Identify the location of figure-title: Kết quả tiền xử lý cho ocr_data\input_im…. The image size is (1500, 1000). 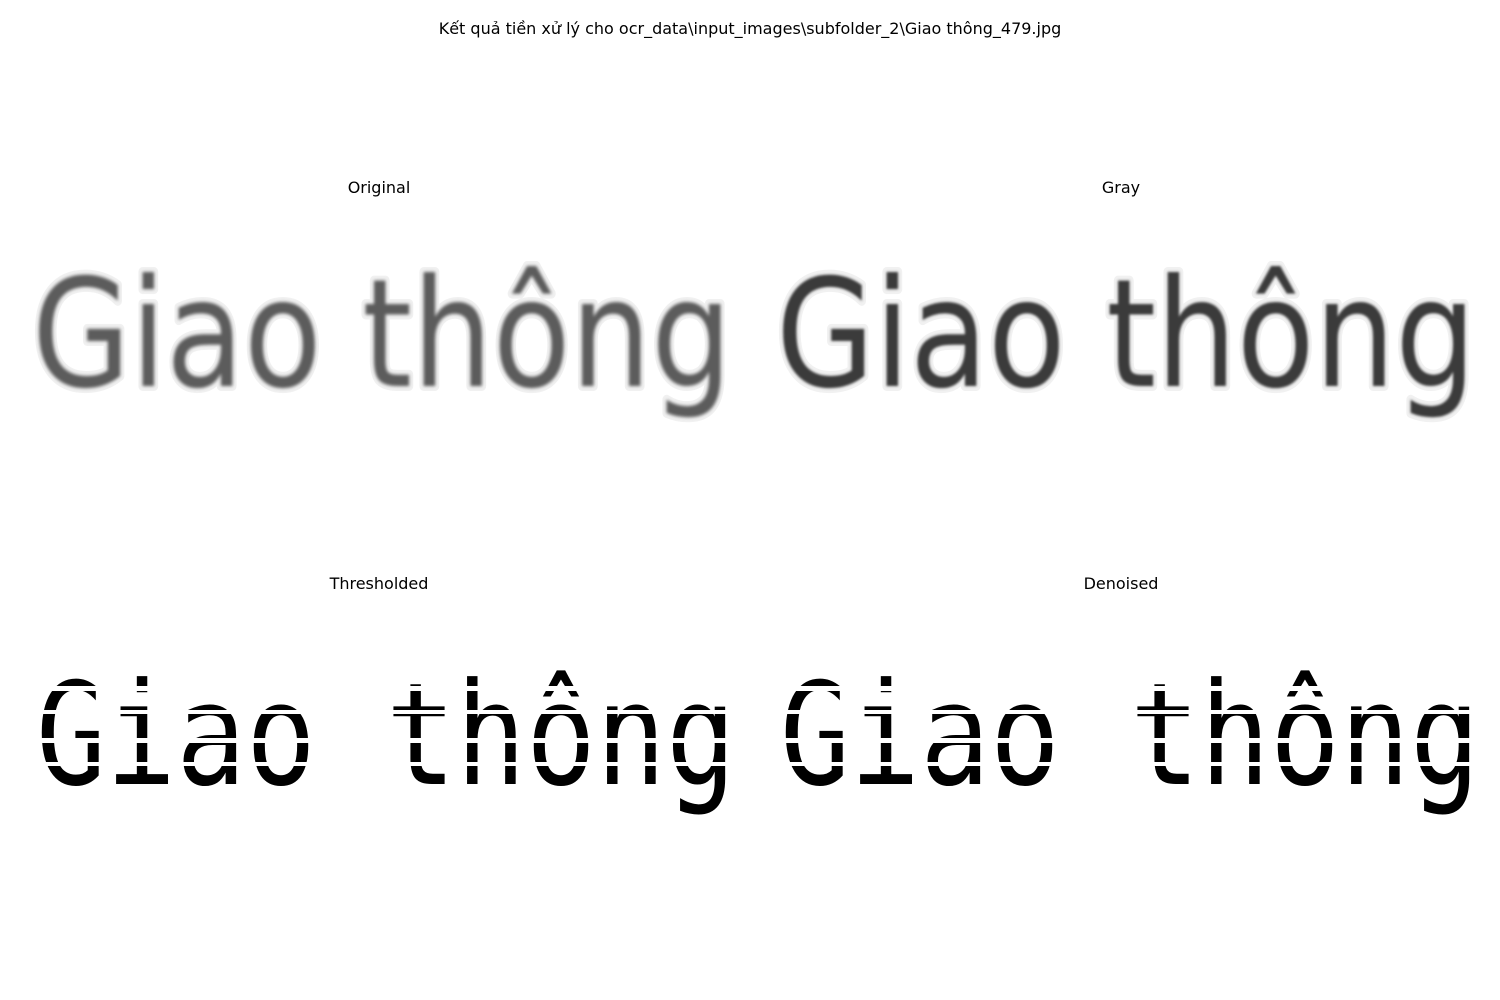
(750, 28).